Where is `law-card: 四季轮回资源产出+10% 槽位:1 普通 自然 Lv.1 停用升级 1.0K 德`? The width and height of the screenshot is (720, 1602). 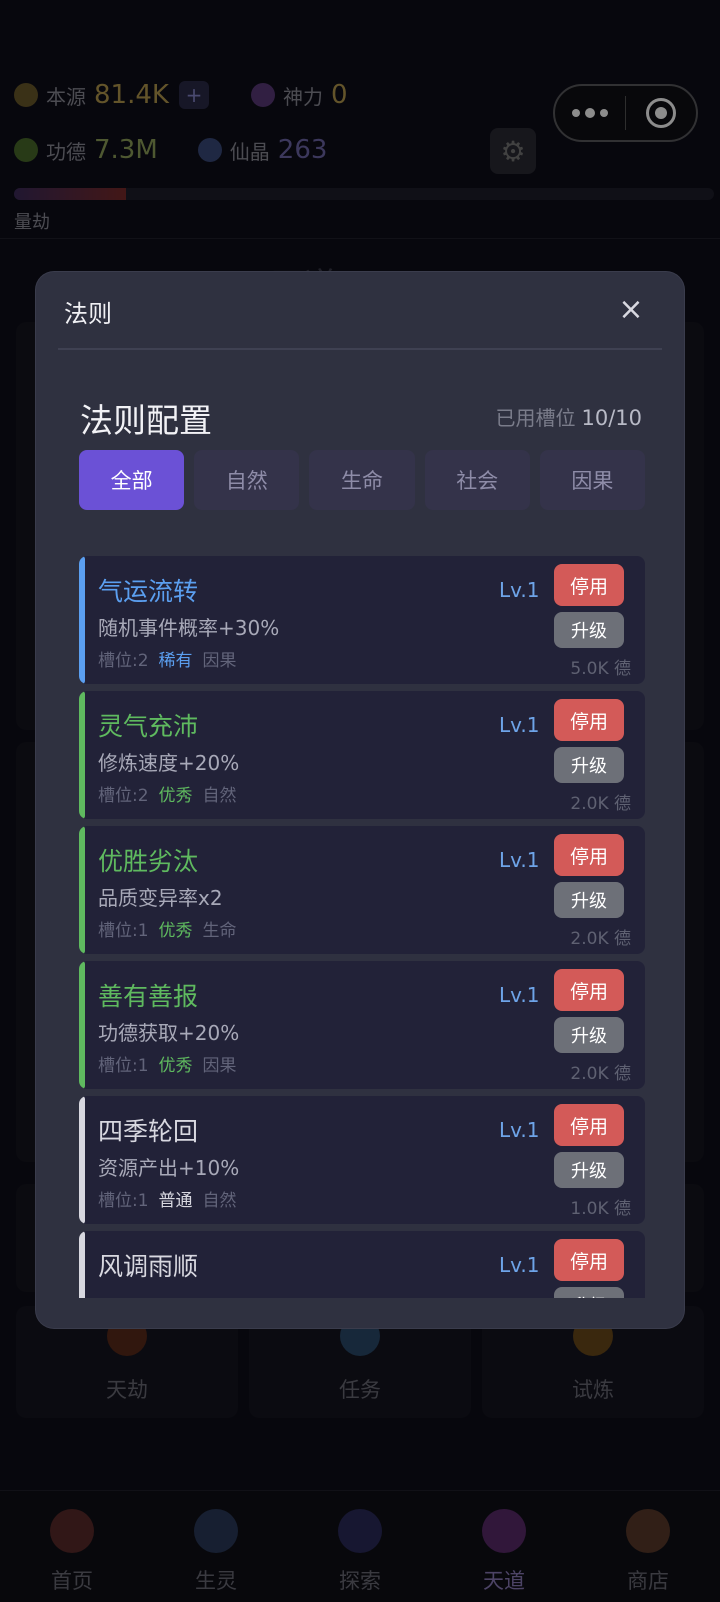
law-card: 四季轮回资源产出+10% 槽位:1 普通 自然 Lv.1 停用升级 1.0K 德 is located at coordinates (362, 1160).